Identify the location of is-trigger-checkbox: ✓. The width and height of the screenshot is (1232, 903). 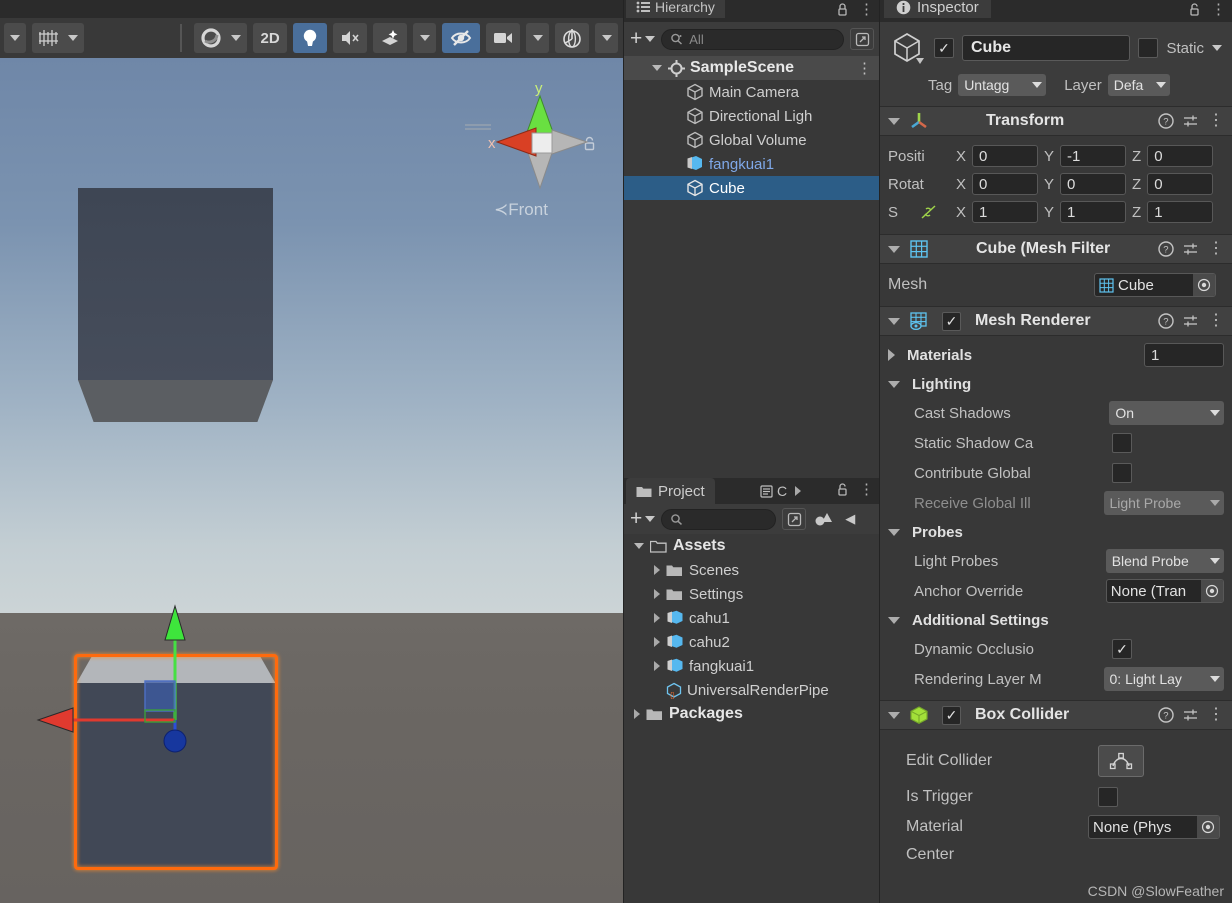
(1108, 797).